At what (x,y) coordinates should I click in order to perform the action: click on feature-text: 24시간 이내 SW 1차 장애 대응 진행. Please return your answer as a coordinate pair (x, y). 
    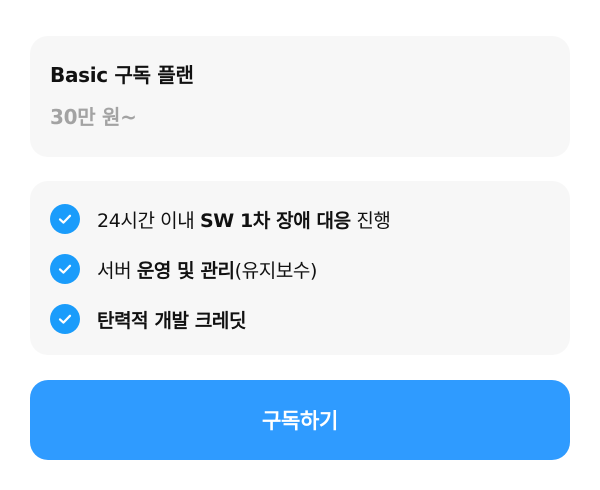
    Looking at the image, I should click on (244, 219).